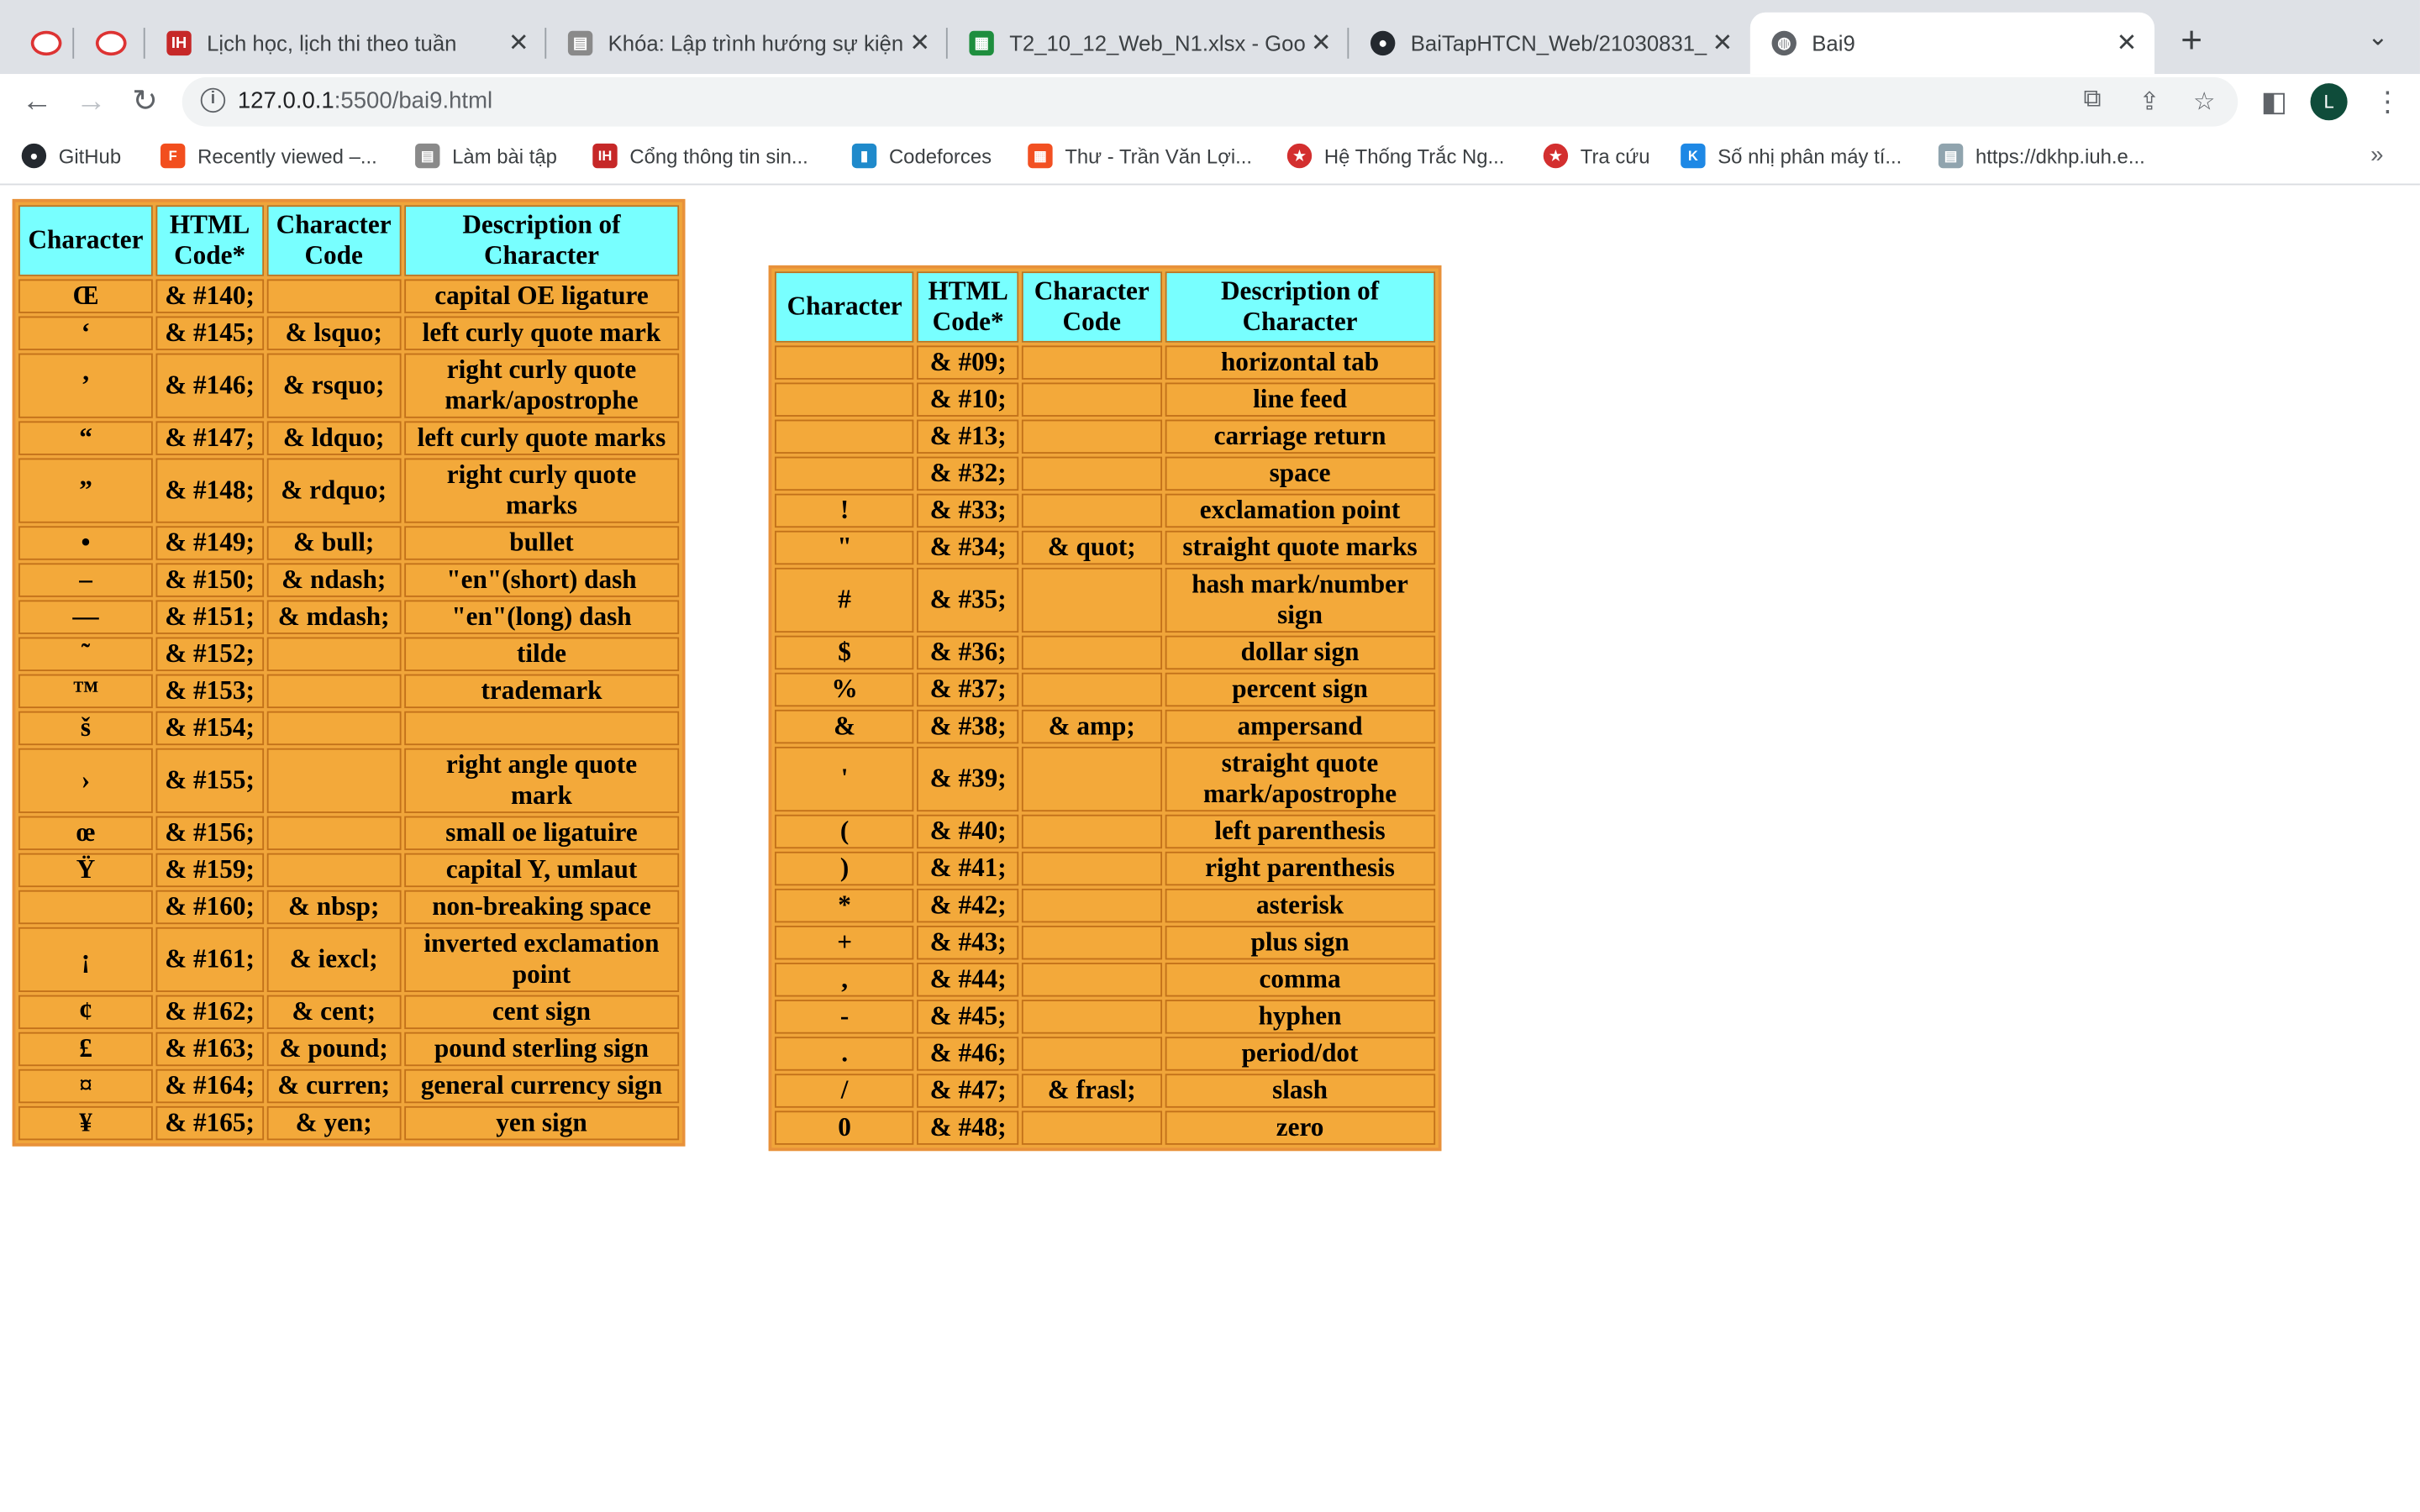 This screenshot has width=2420, height=1512. Describe the element at coordinates (413, 100) in the screenshot. I see `url-path: :5500/bai9.html` at that location.